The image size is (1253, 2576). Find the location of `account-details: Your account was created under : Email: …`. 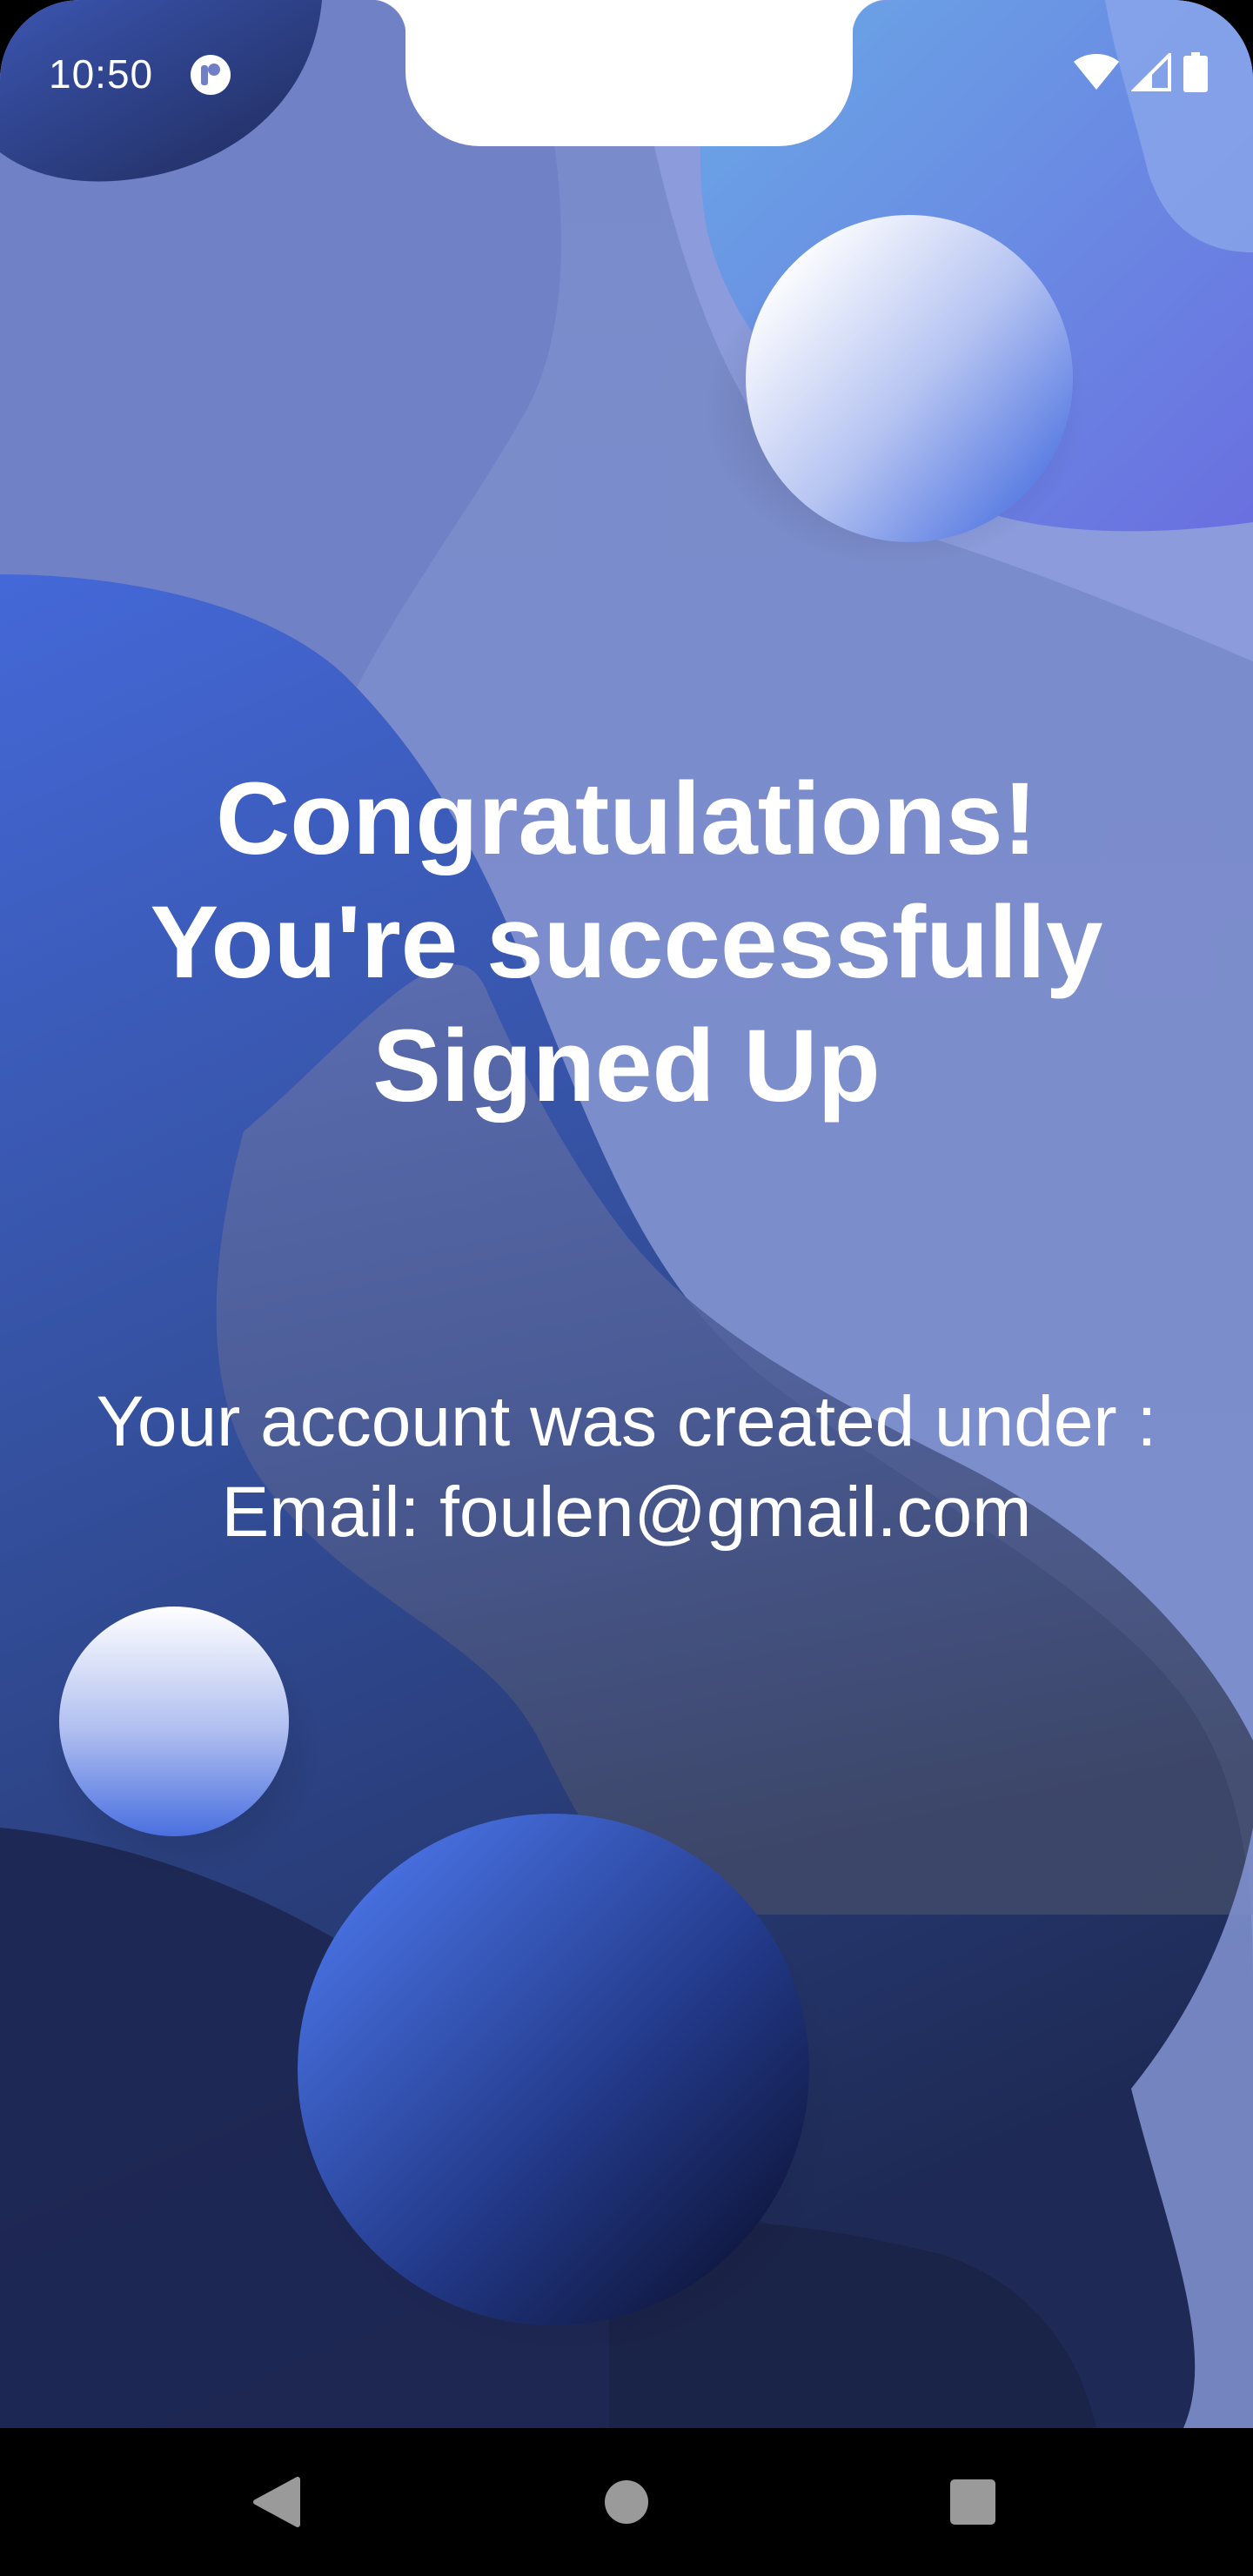

account-details: Your account was created under : Email: … is located at coordinates (626, 1467).